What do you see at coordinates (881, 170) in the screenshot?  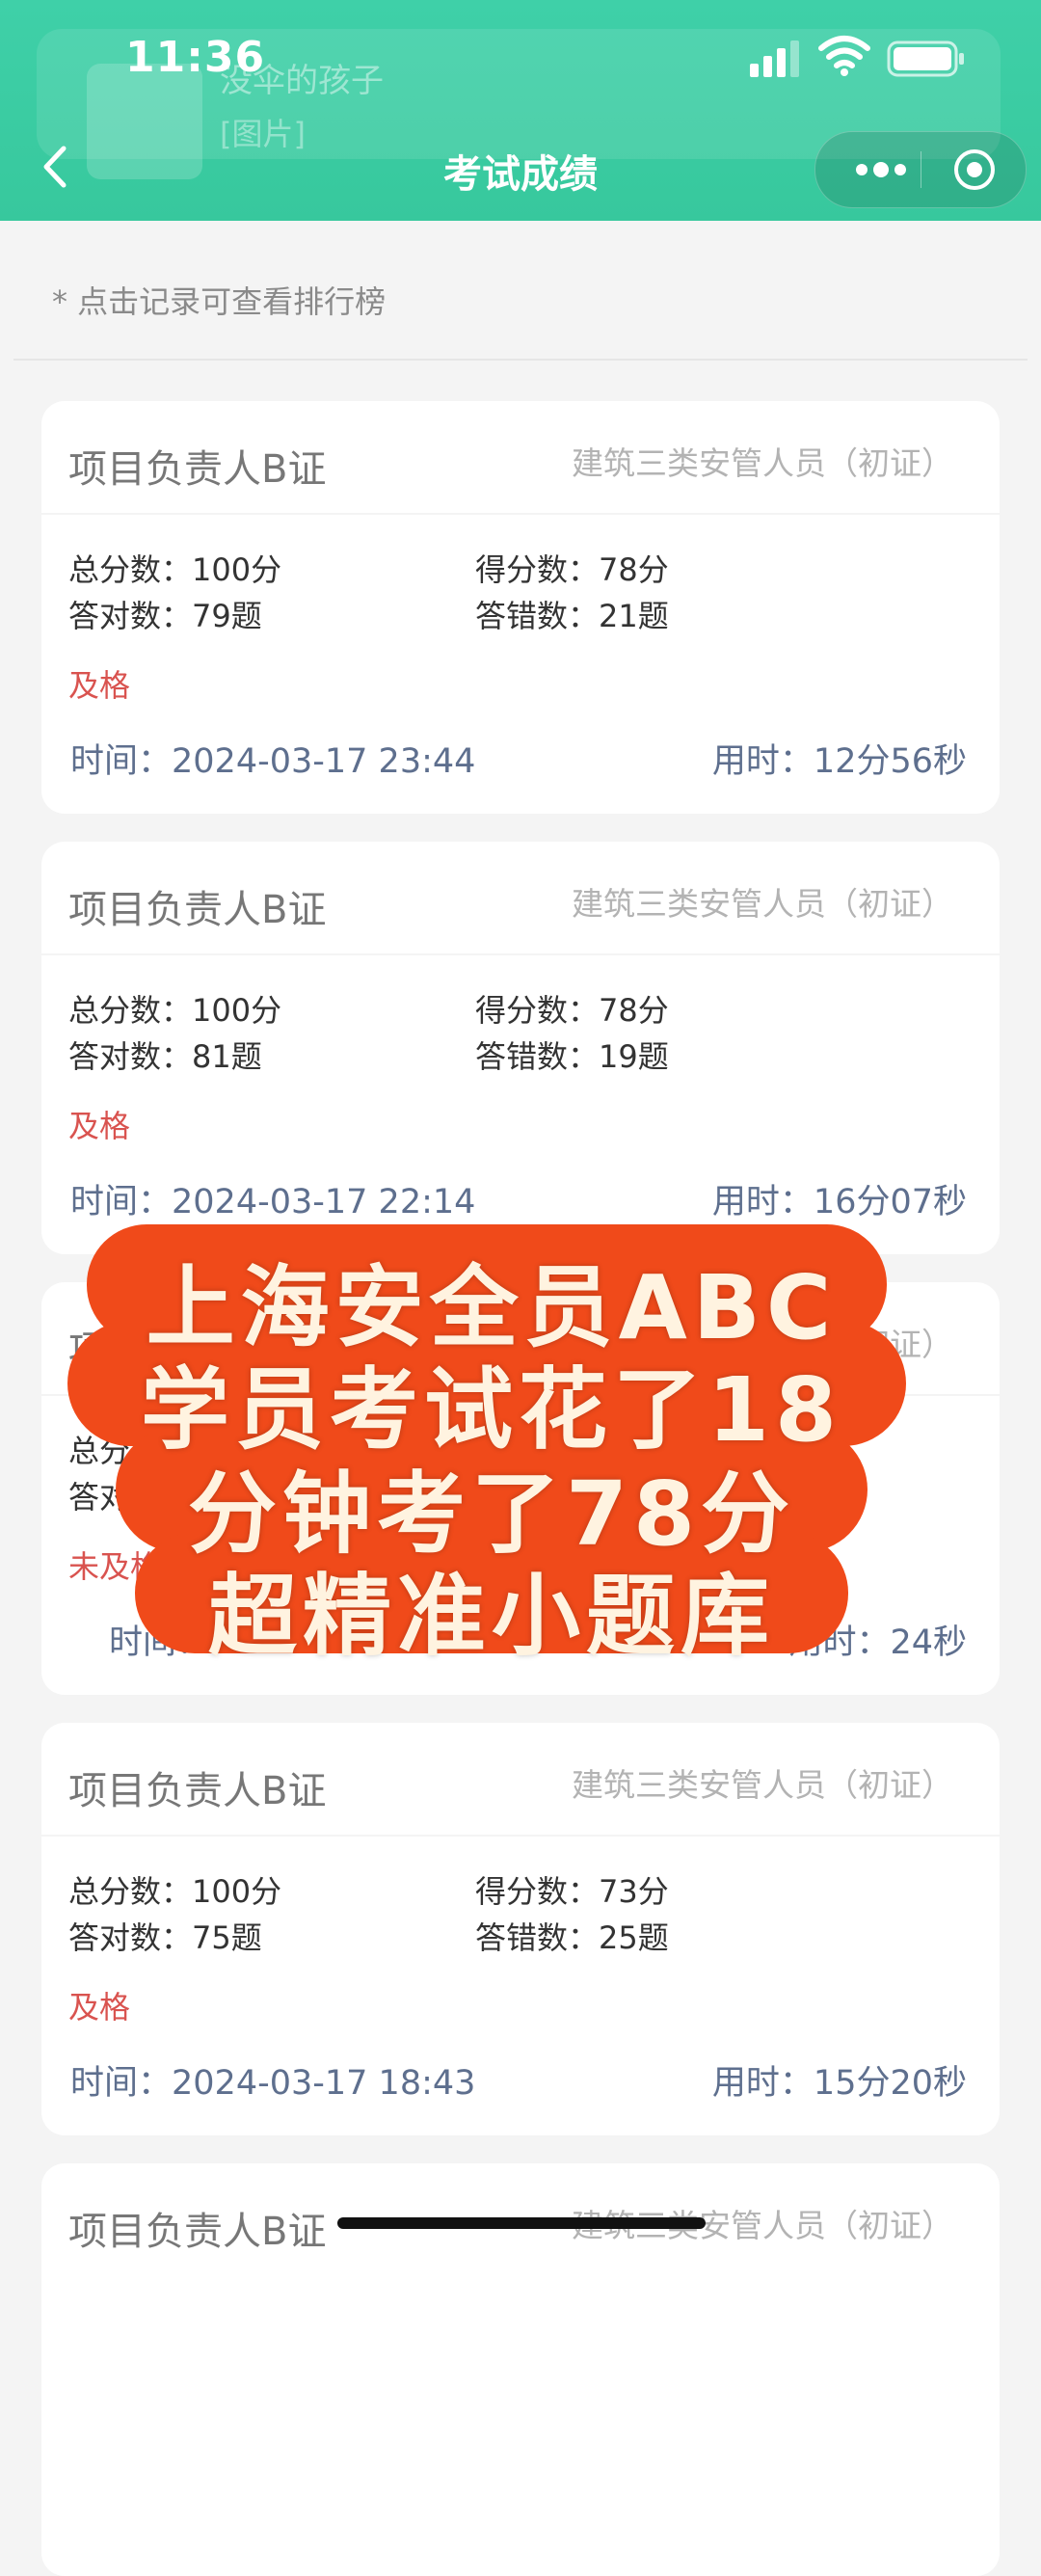 I see `more-icon` at bounding box center [881, 170].